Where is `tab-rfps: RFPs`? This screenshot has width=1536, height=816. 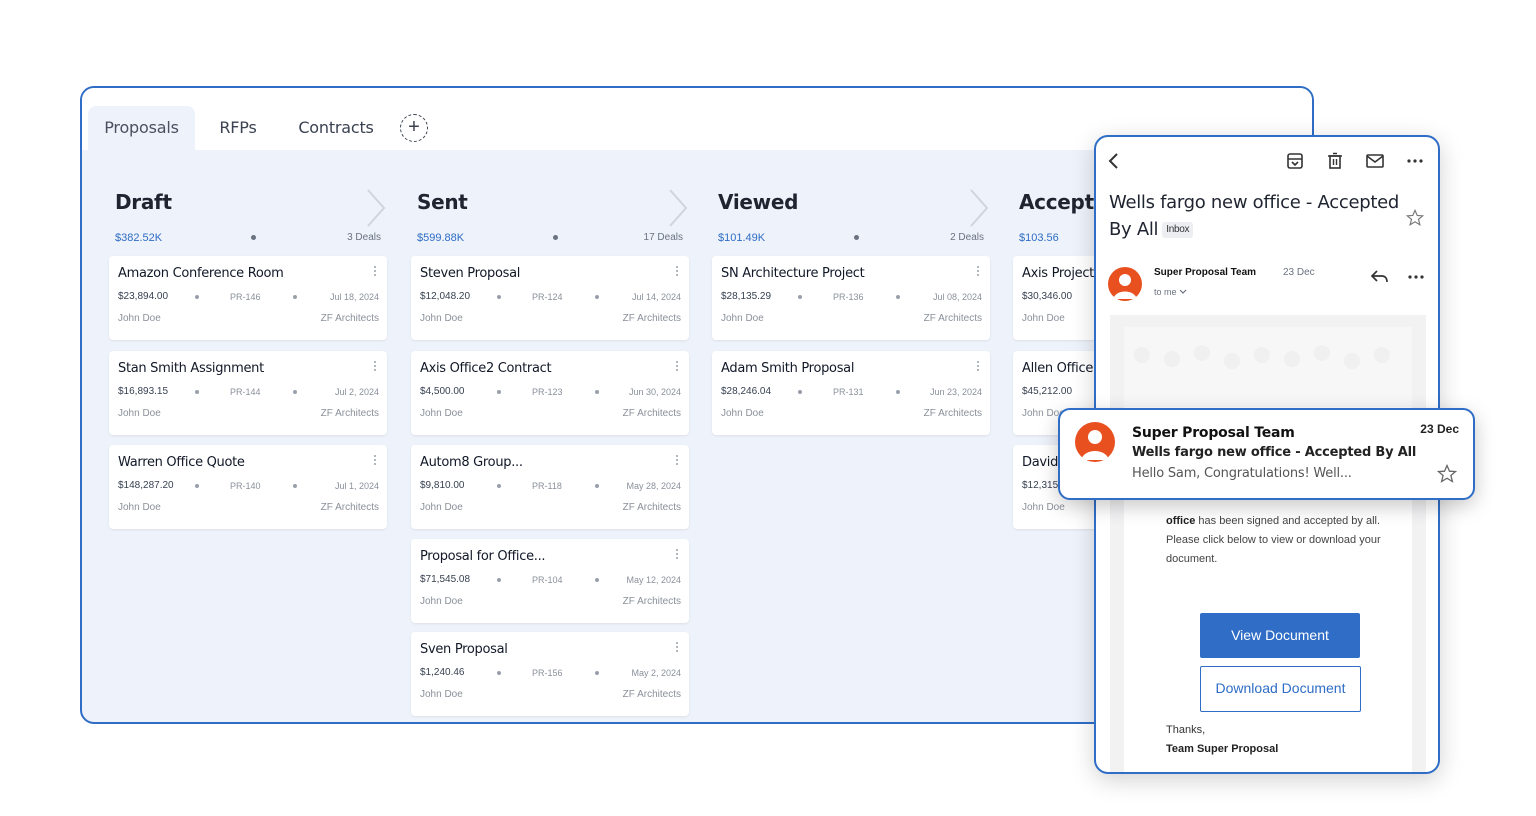
tab-rfps: RFPs is located at coordinates (238, 128).